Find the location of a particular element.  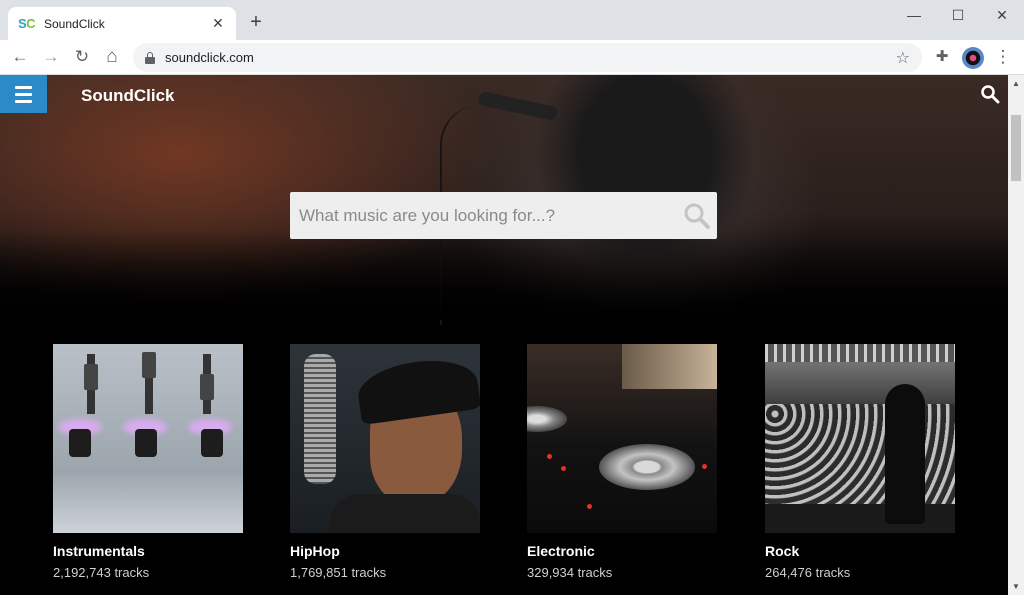

window-close-button: ✕ is located at coordinates (1002, 15).